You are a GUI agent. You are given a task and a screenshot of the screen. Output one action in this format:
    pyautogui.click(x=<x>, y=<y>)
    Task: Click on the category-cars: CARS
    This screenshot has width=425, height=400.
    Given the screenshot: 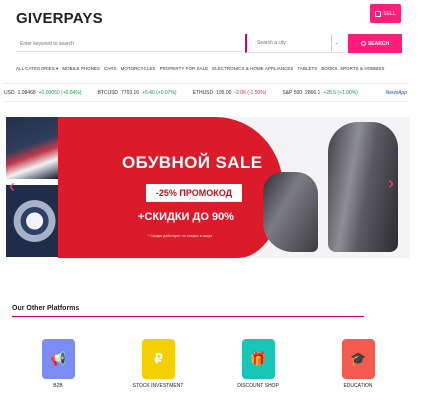 What is the action you would take?
    pyautogui.click(x=110, y=69)
    